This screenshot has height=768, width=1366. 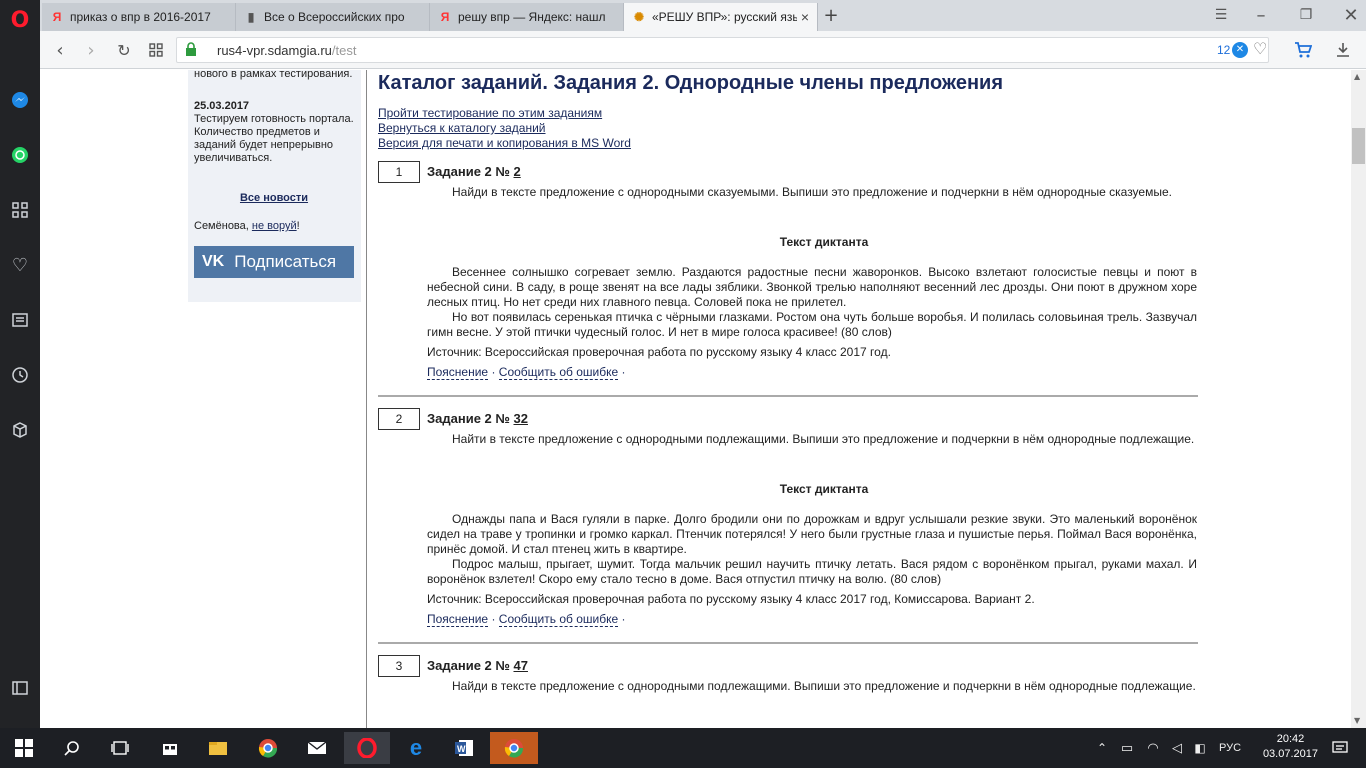 What do you see at coordinates (805, 17) in the screenshot?
I see `close-tab-icon: ×` at bounding box center [805, 17].